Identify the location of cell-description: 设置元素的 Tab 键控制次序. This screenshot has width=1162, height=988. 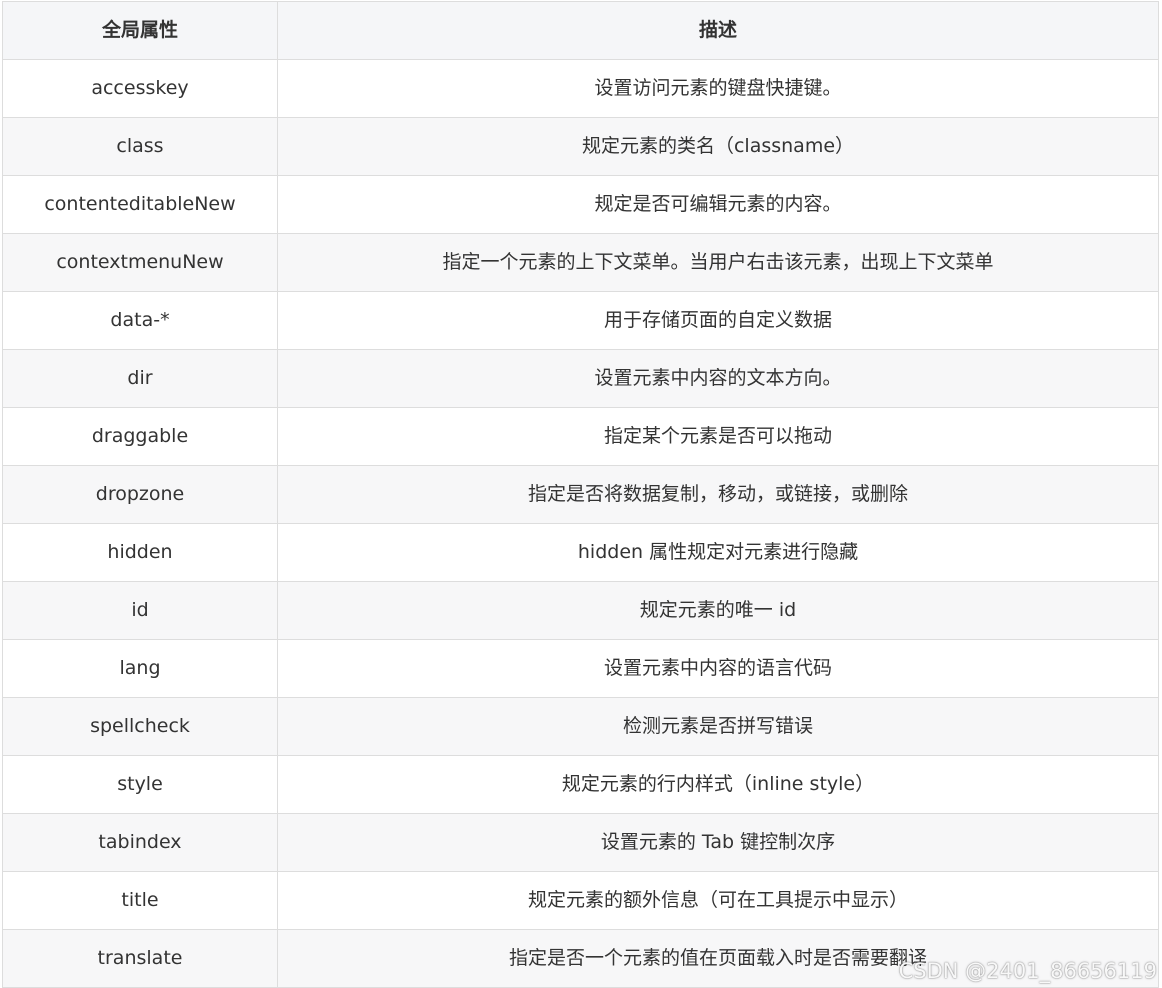
(718, 842).